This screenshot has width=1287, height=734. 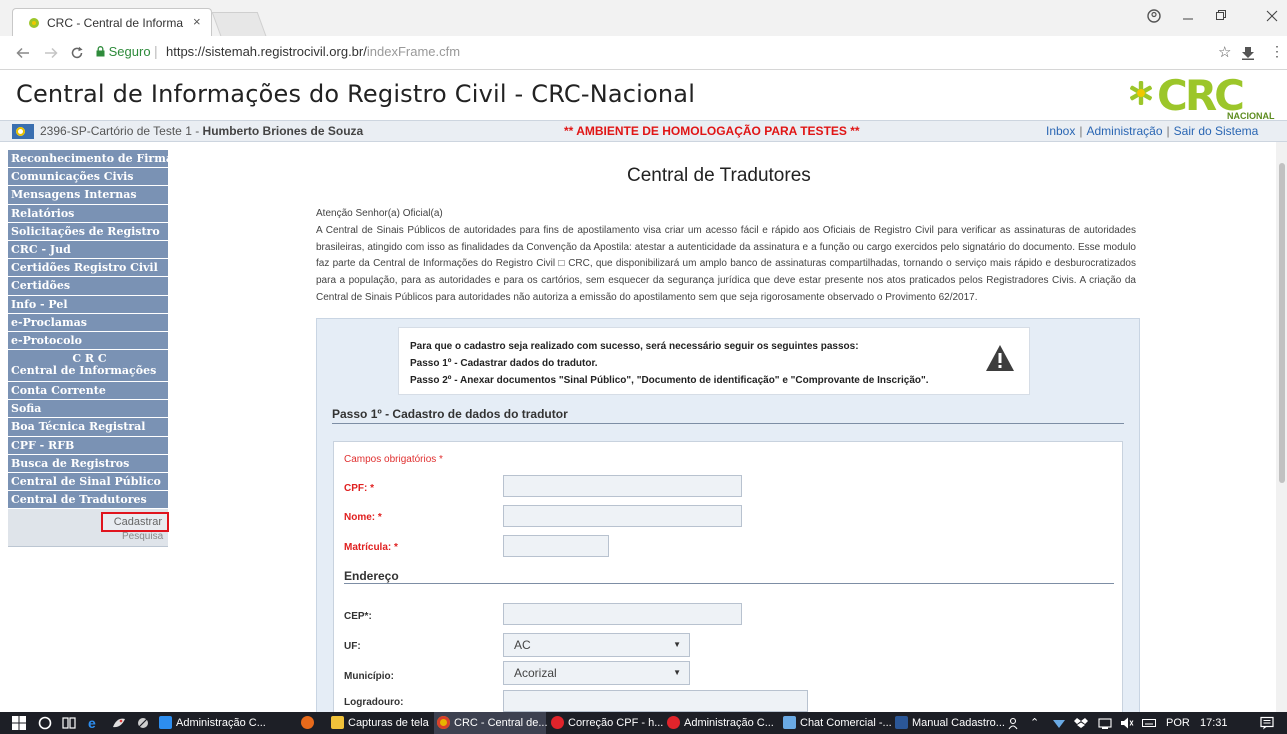 I want to click on submenu-pesquisa: Pesquisa, so click(x=142, y=536).